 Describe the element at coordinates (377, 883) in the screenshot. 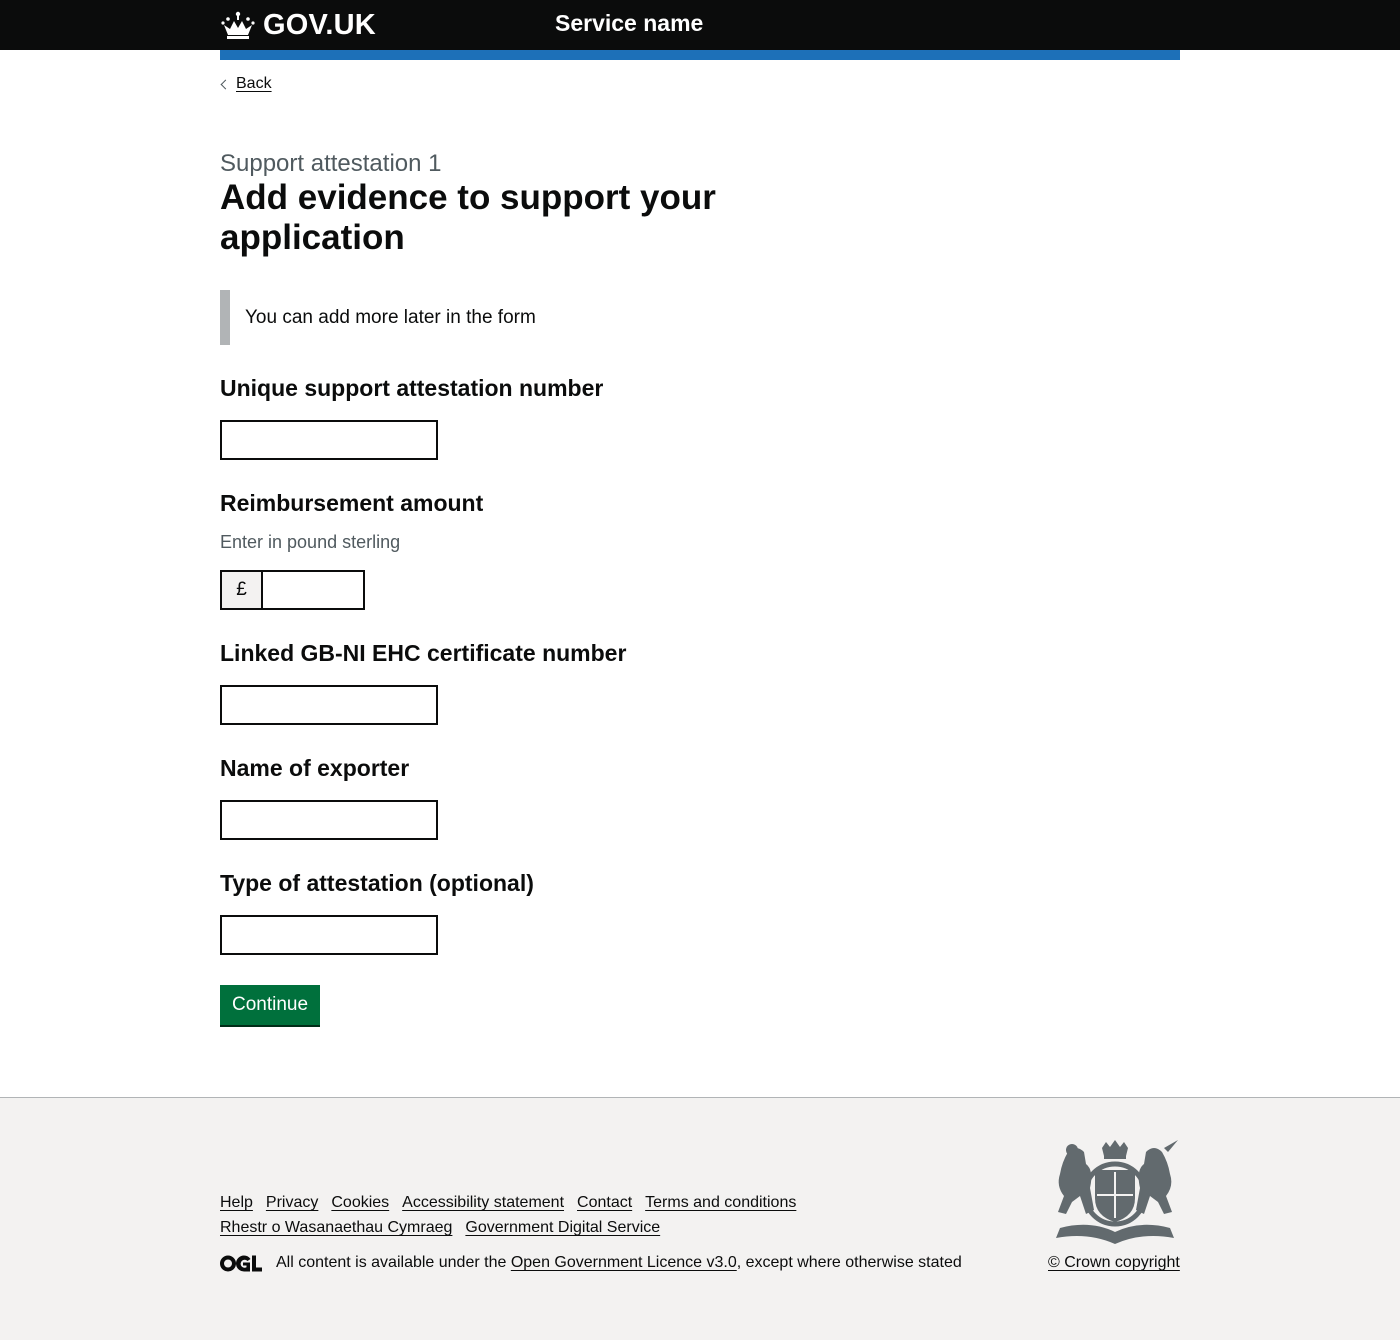

I see `attestation-type-label: Type of attestation (optional)` at that location.